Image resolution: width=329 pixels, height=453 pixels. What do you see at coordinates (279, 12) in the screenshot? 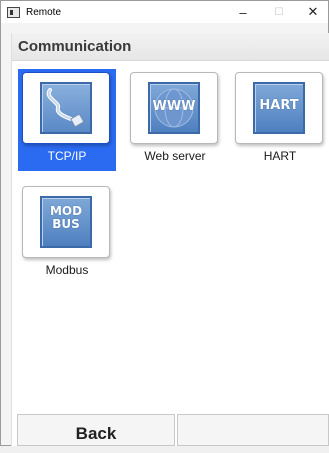
I see `maximize-button: ☐` at bounding box center [279, 12].